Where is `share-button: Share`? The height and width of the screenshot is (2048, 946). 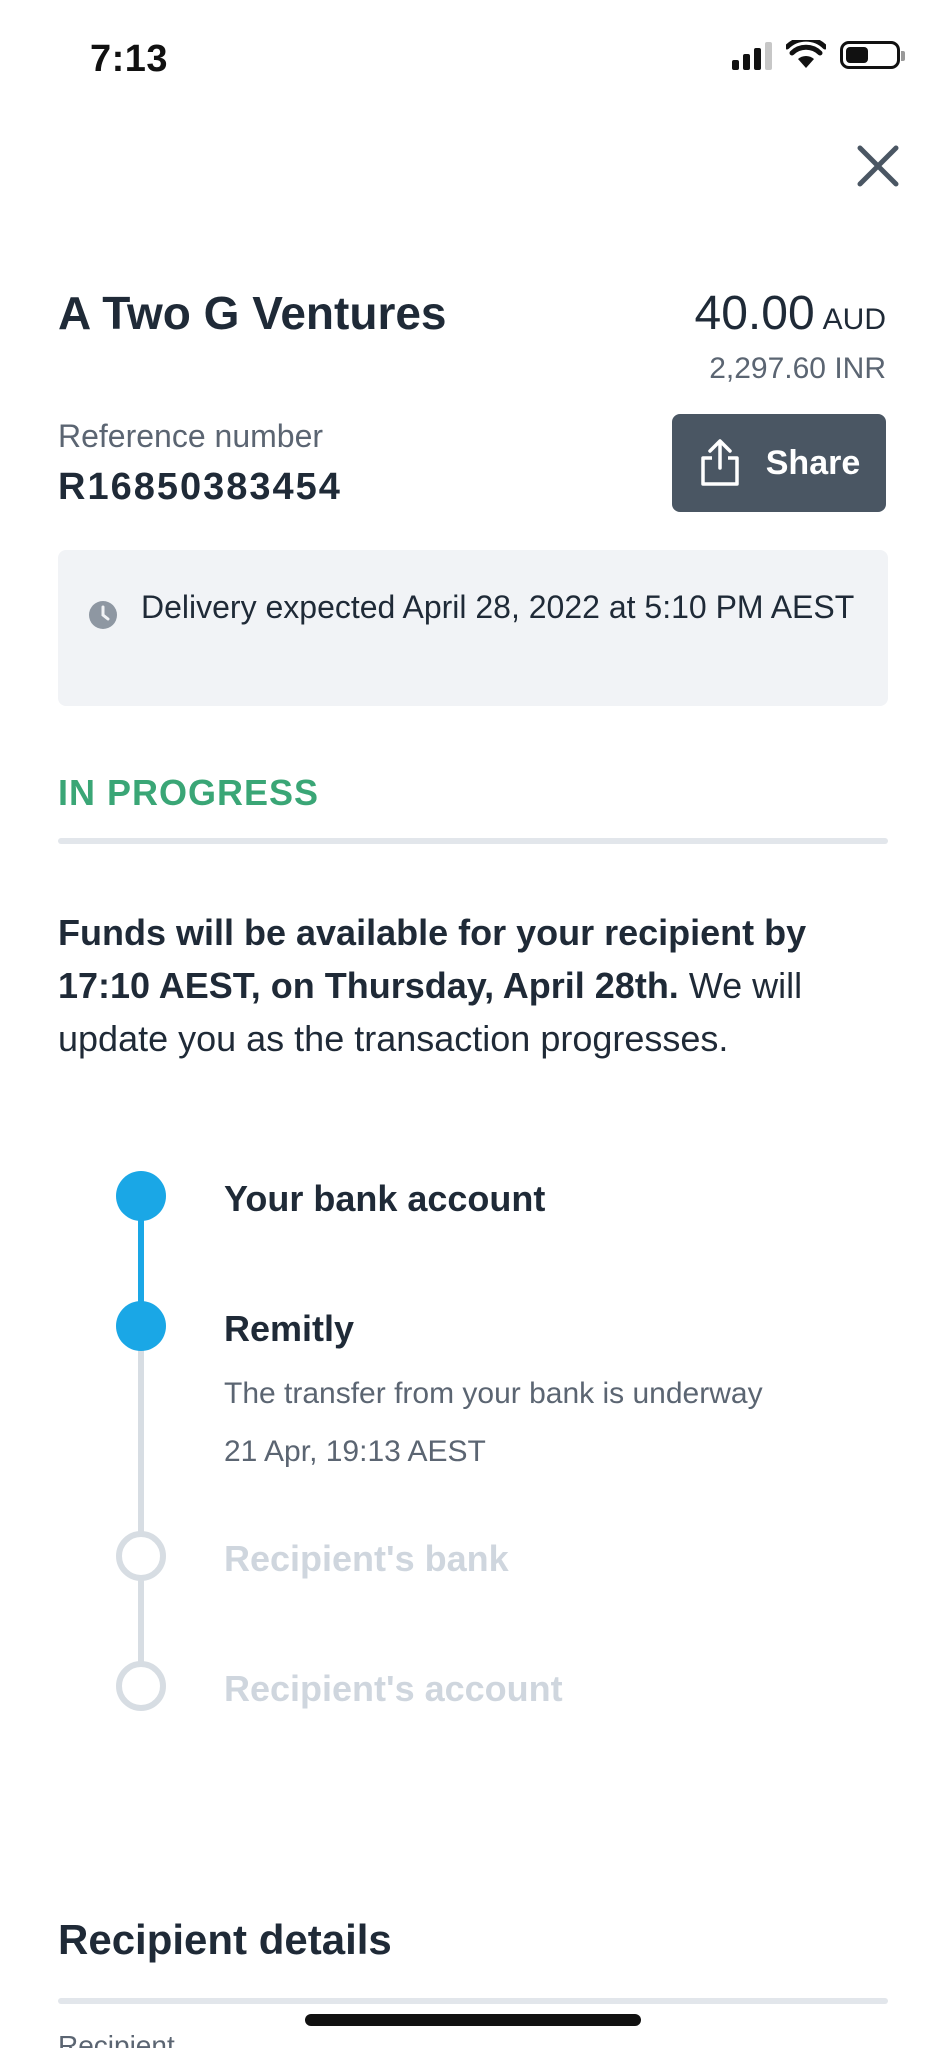 share-button: Share is located at coordinates (779, 463).